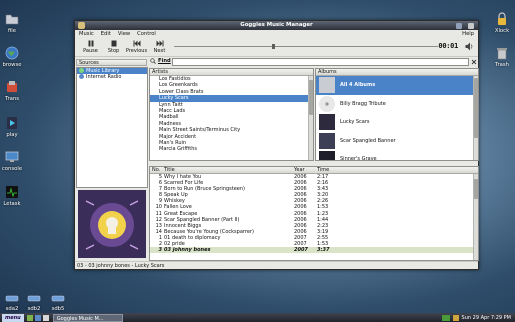 The image size is (515, 322). Describe the element at coordinates (397, 104) in the screenshot. I see `album-item: Billy Bragg Tribute` at that location.